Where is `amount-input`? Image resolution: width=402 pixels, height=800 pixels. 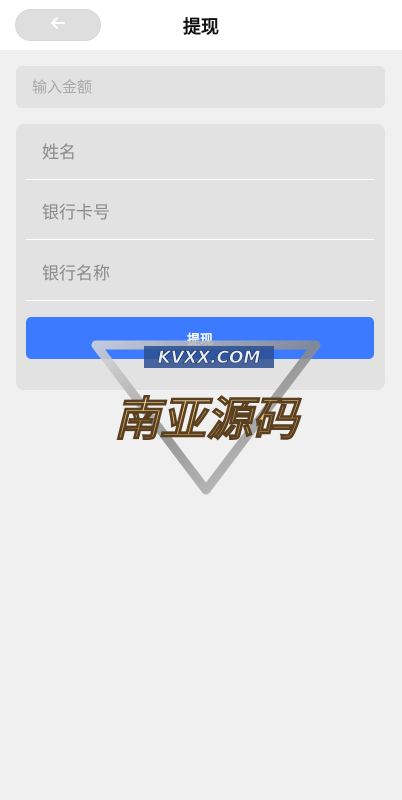
amount-input is located at coordinates (200, 87).